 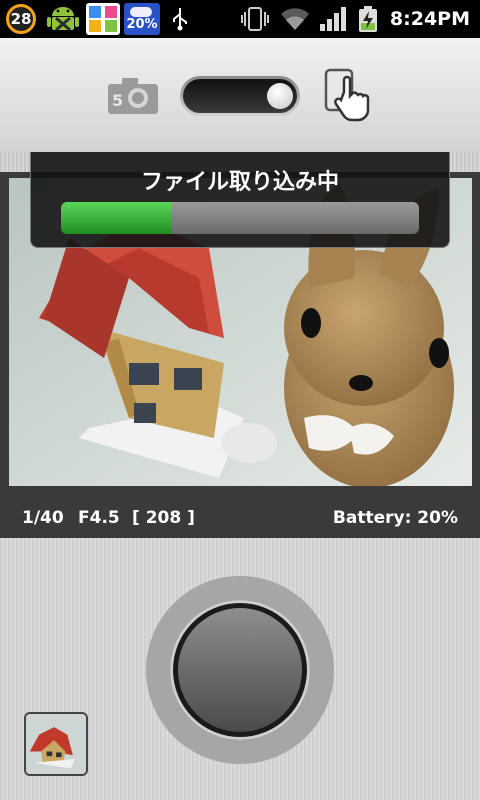 I want to click on aperture: F4.5, so click(x=99, y=518).